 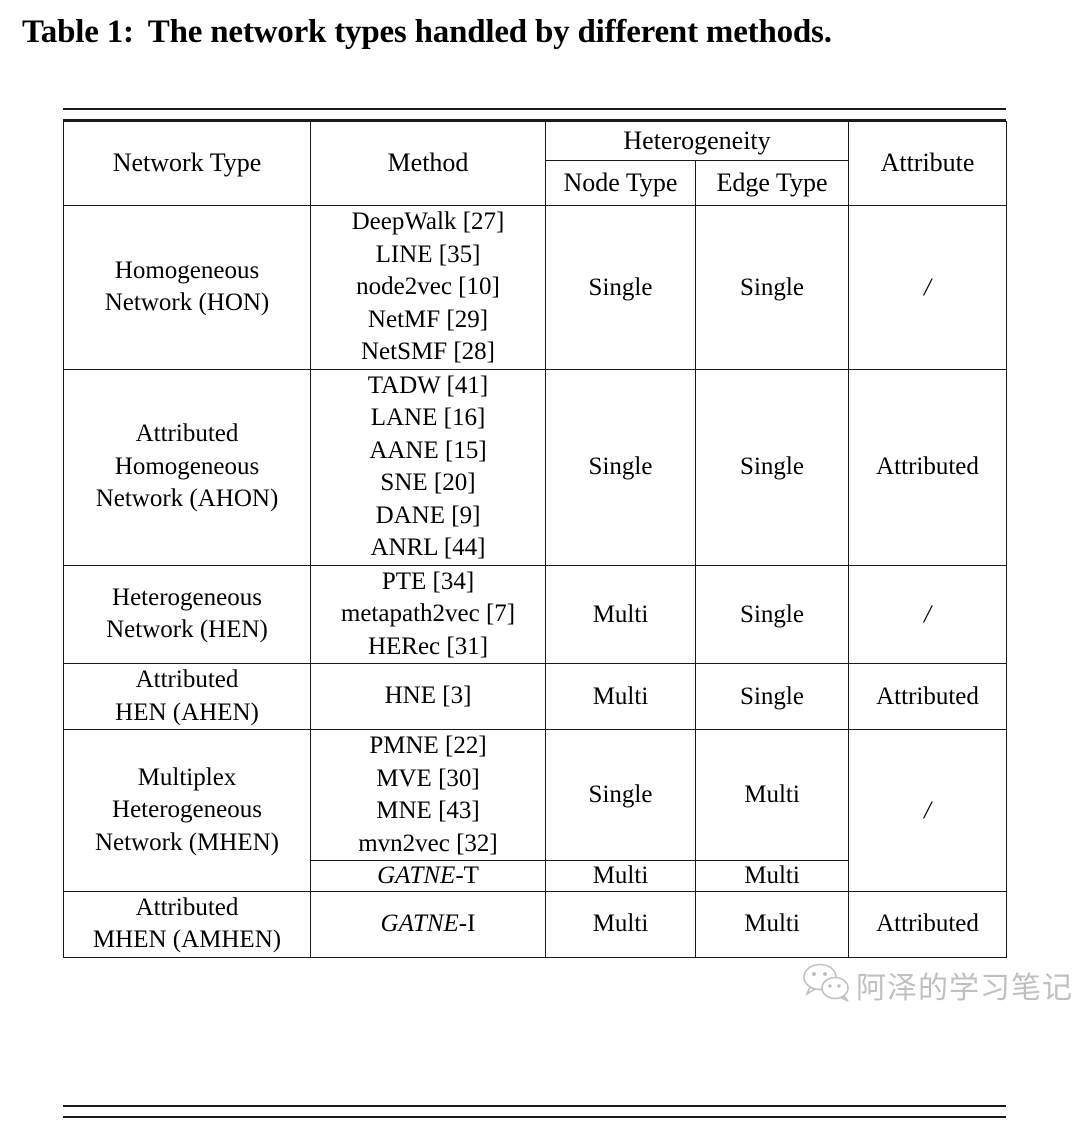 What do you see at coordinates (428, 351) in the screenshot?
I see `method-entry: NetSMF [28]` at bounding box center [428, 351].